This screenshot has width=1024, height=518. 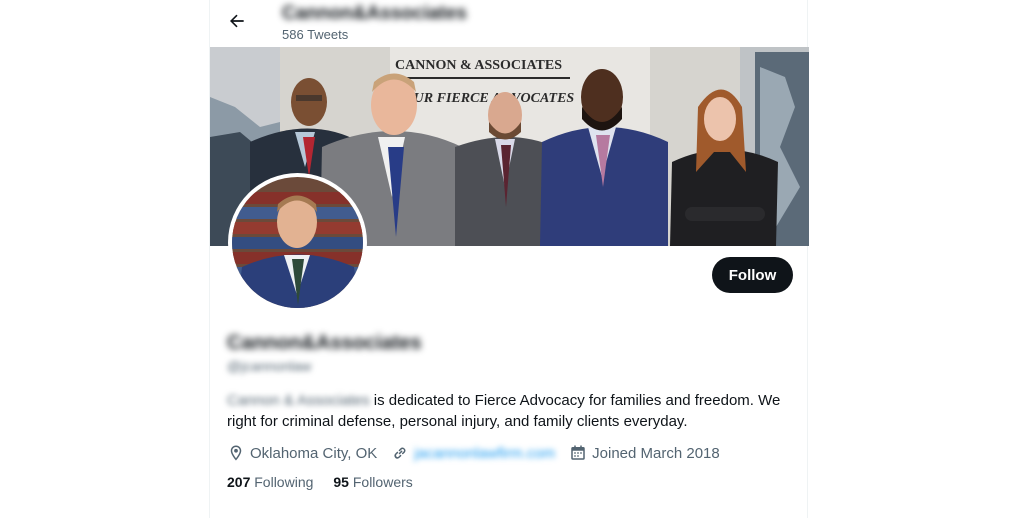 I want to click on profile-avatar, so click(x=297, y=242).